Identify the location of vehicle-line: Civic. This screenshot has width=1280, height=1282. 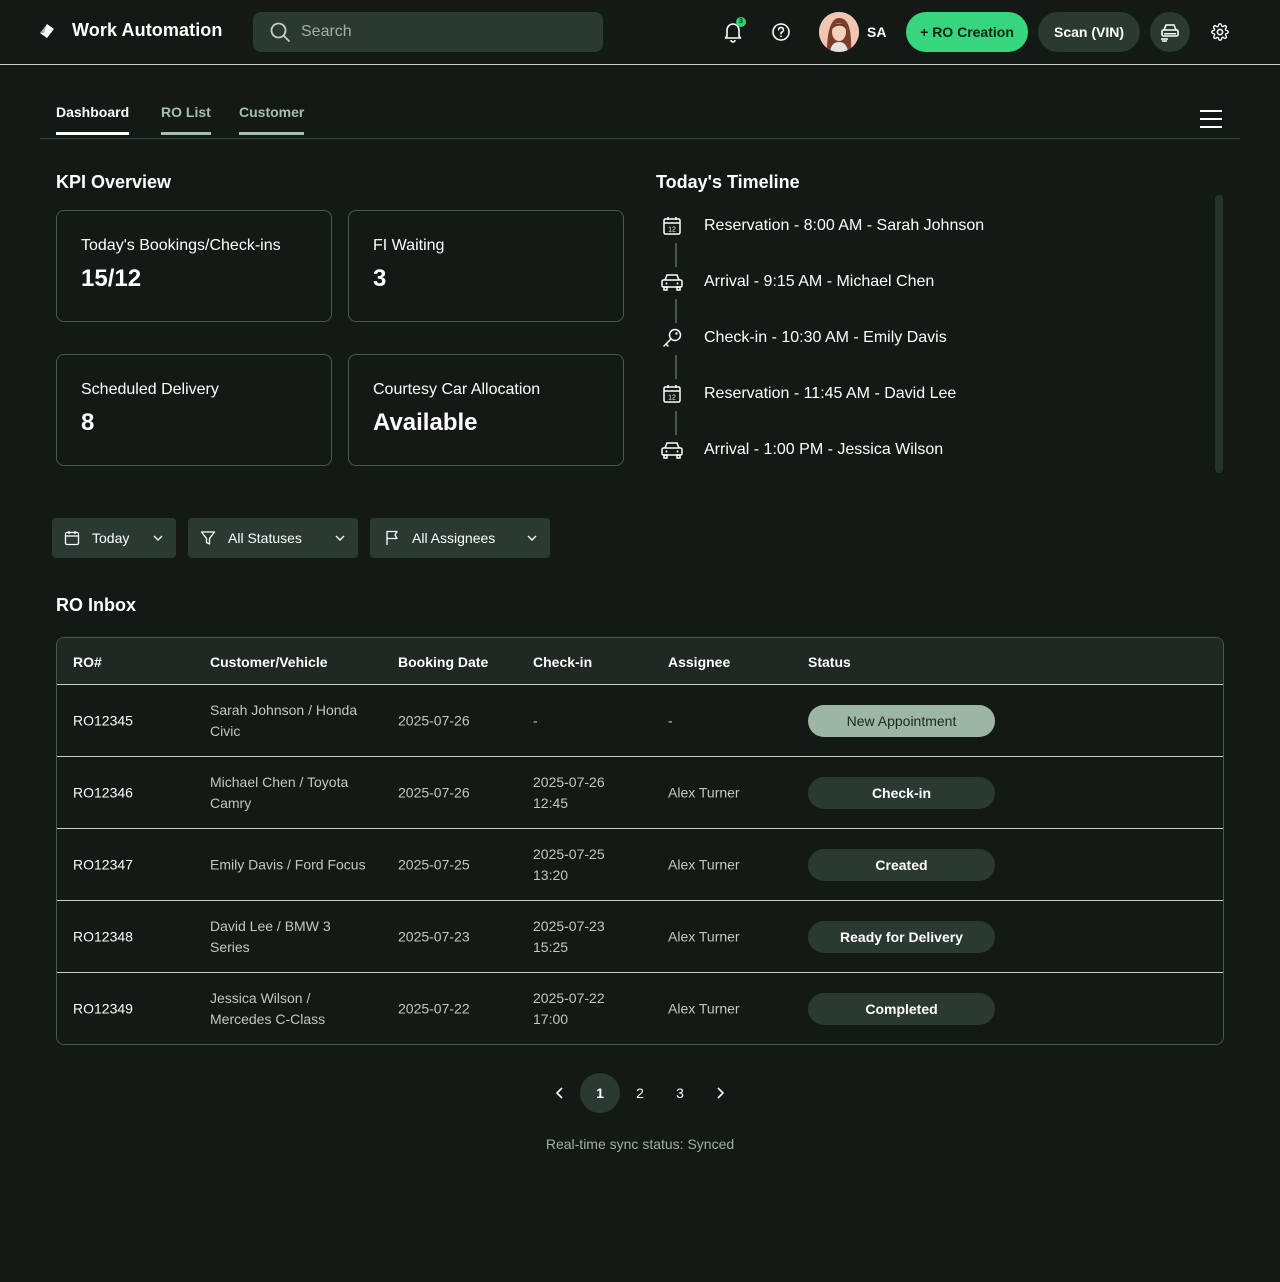
(225, 730).